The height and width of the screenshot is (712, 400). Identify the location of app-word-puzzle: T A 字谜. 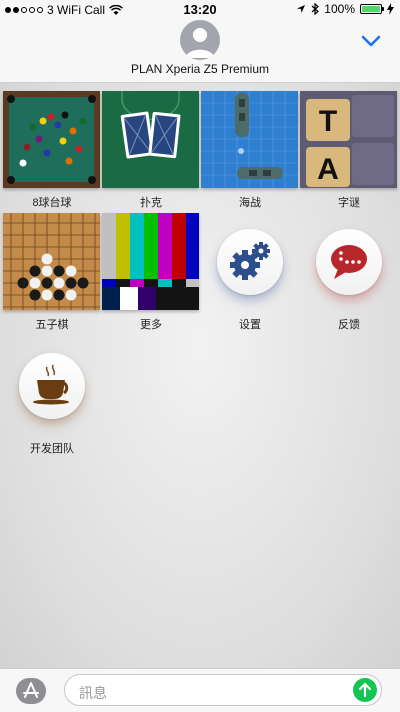
(349, 150).